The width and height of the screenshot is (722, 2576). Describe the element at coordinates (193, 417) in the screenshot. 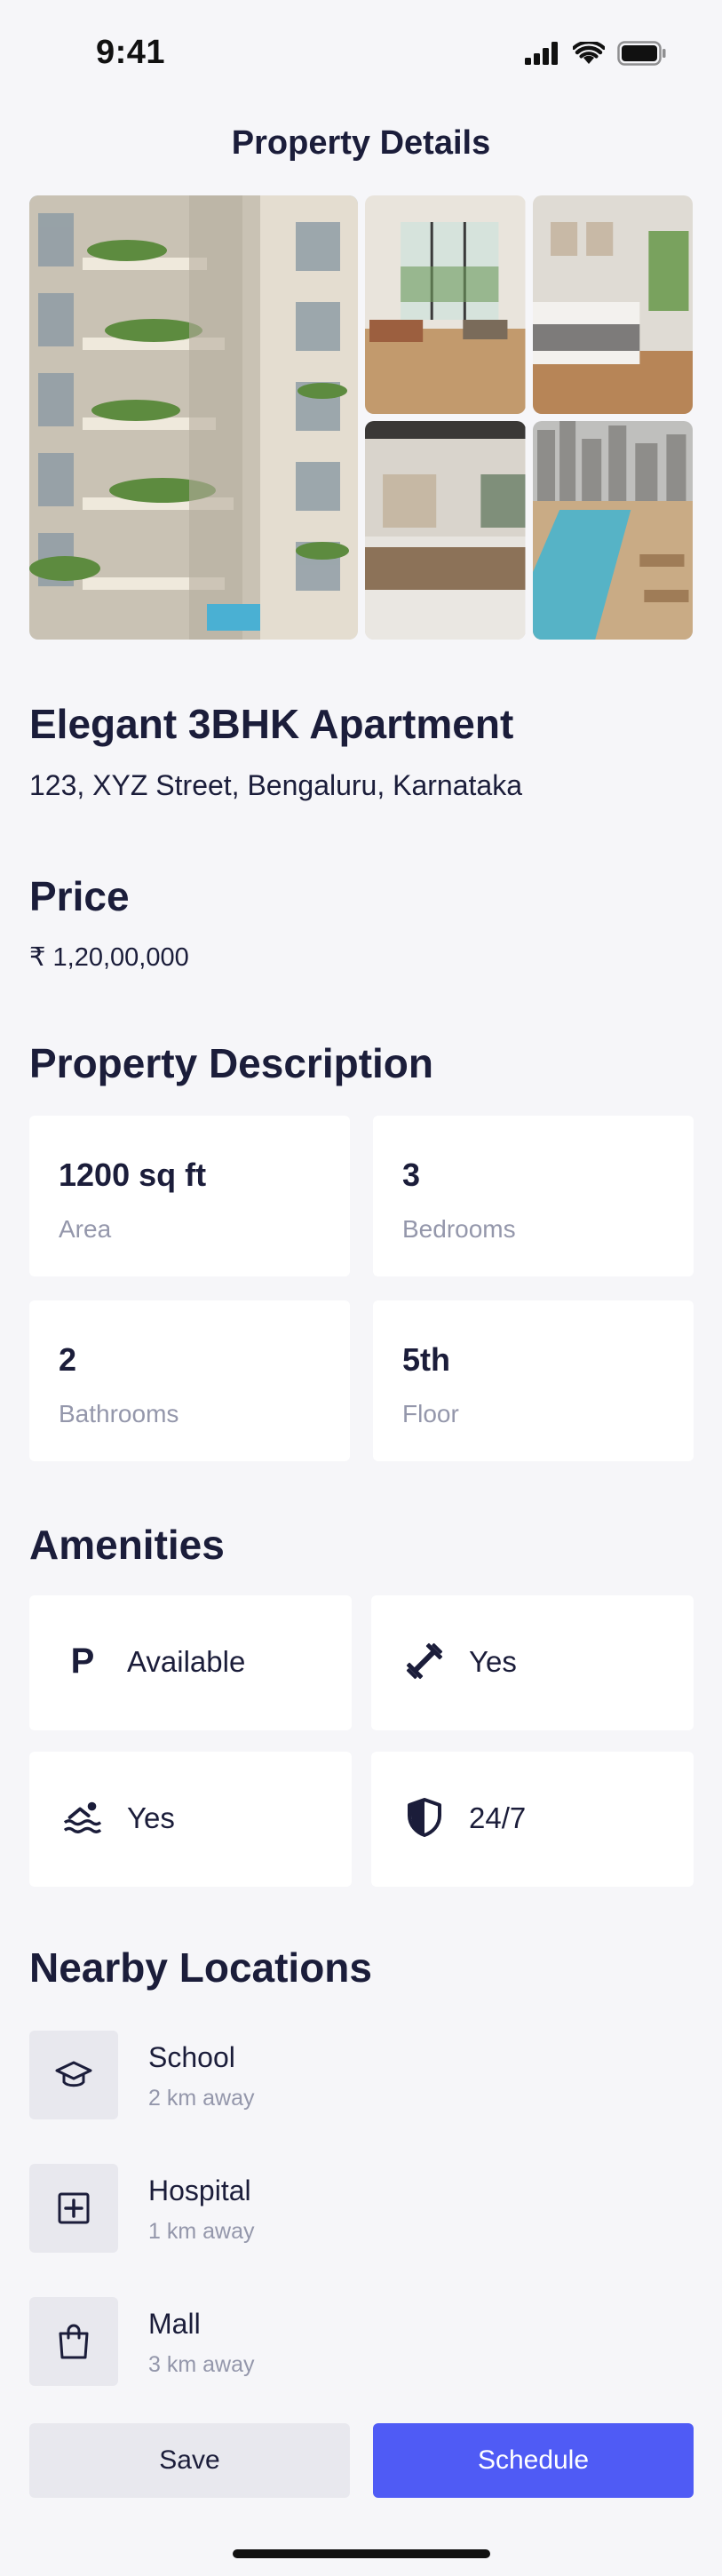

I see `building-photo` at that location.